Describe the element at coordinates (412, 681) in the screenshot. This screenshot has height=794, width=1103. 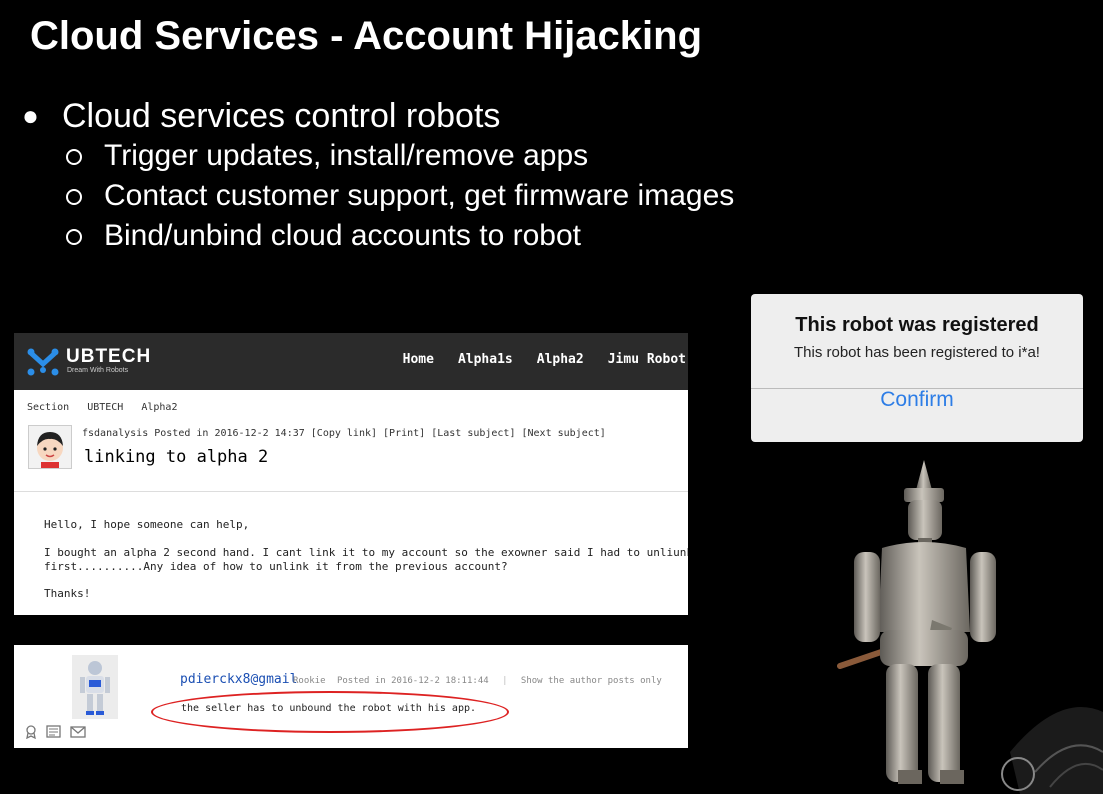
I see `reply-posted: Posted in 2016-12-2 18:11:44` at that location.